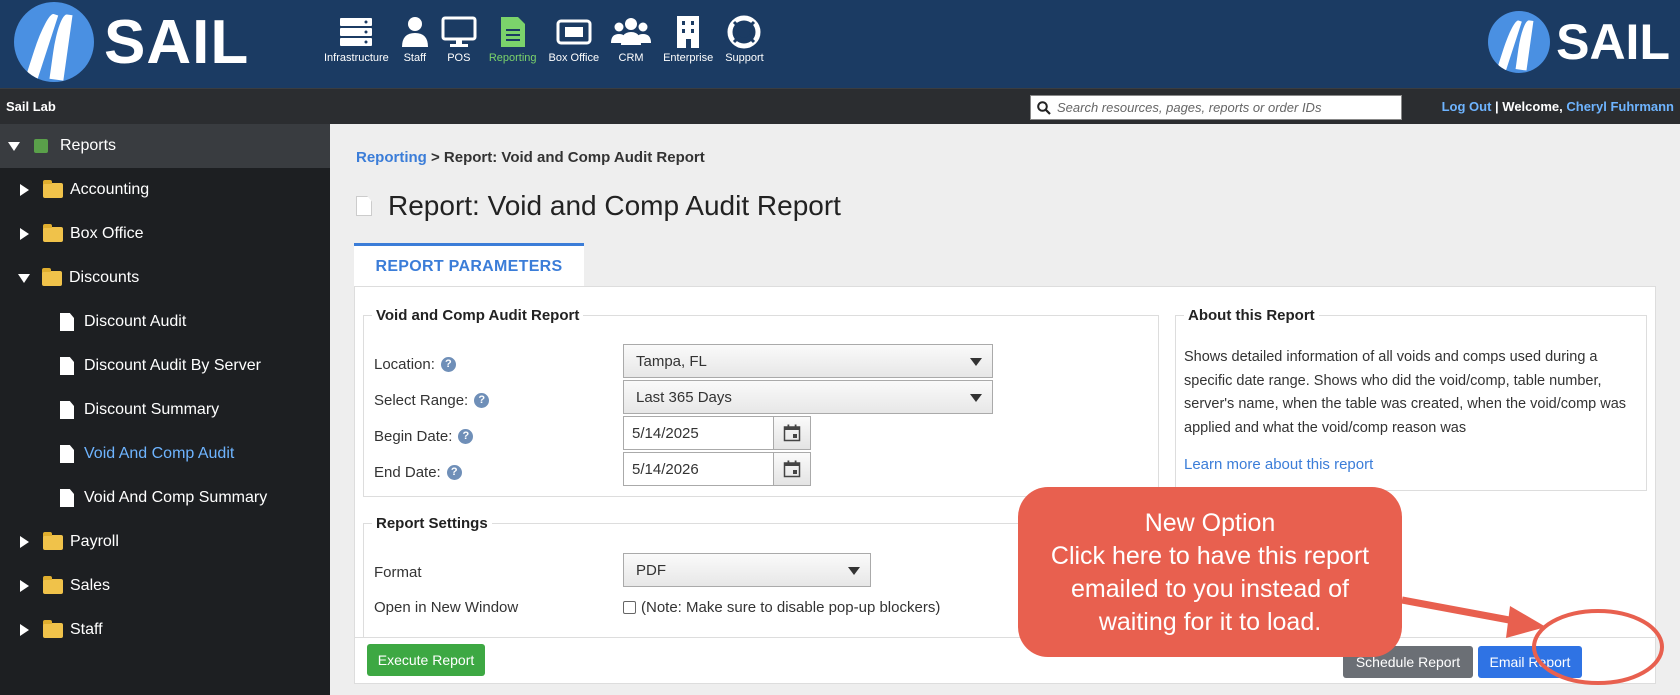 This screenshot has width=1680, height=695. Describe the element at coordinates (90, 585) in the screenshot. I see `sidebar-item-label: Sales` at that location.